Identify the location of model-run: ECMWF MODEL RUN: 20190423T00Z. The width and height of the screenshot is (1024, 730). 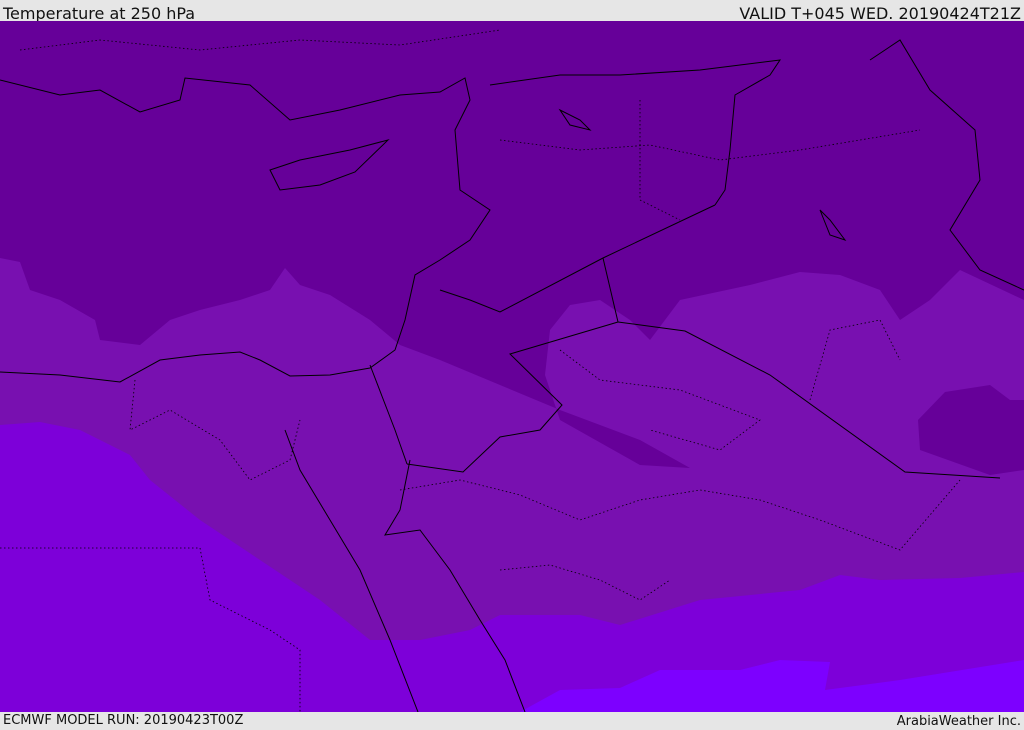
(123, 720).